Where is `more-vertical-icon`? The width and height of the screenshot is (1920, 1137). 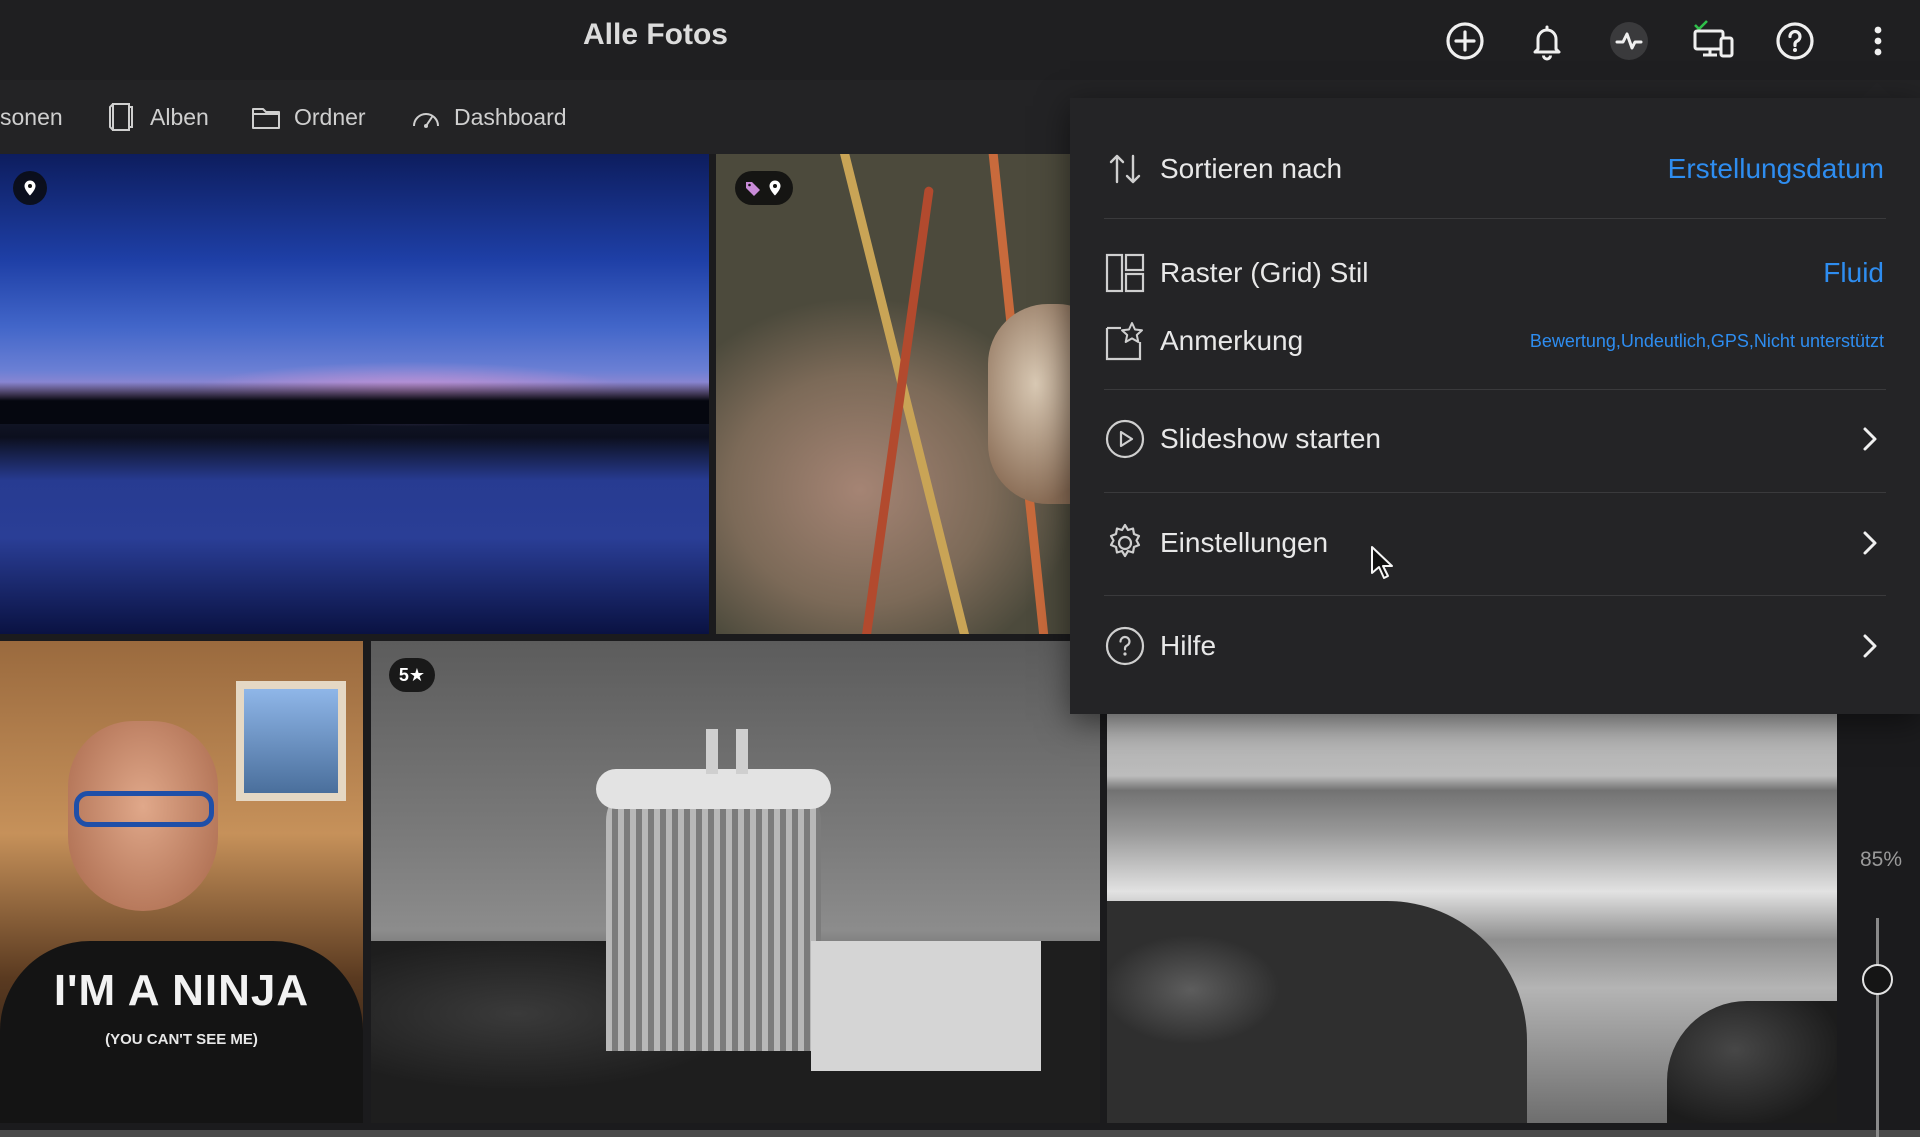
more-vertical-icon is located at coordinates (1878, 41).